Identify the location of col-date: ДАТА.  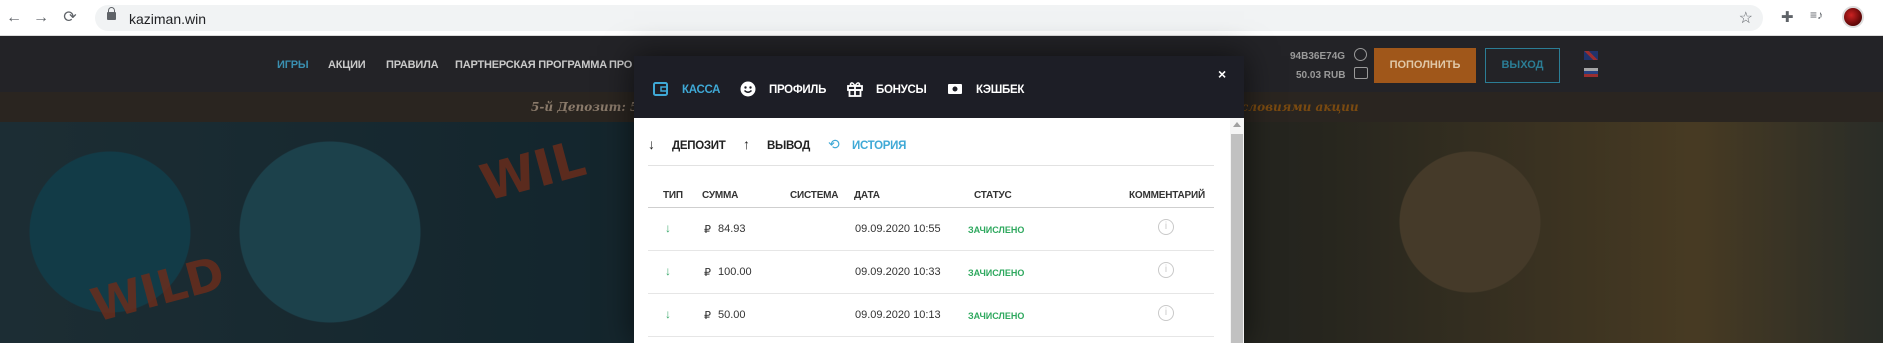
(867, 195).